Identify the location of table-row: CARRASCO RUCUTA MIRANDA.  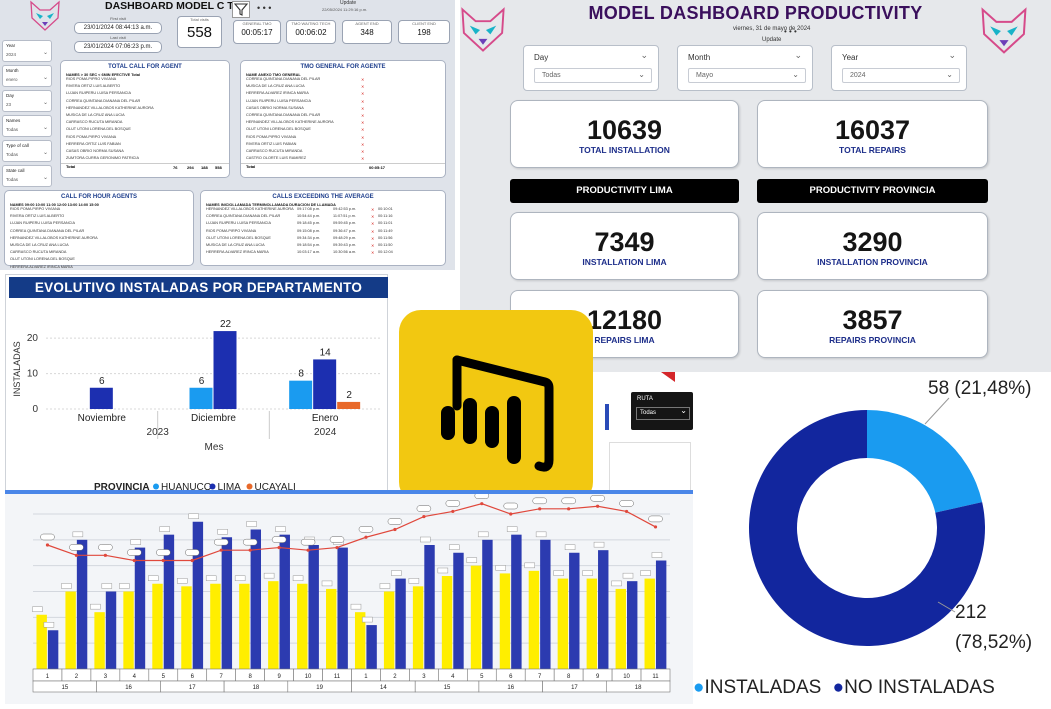
(38, 252).